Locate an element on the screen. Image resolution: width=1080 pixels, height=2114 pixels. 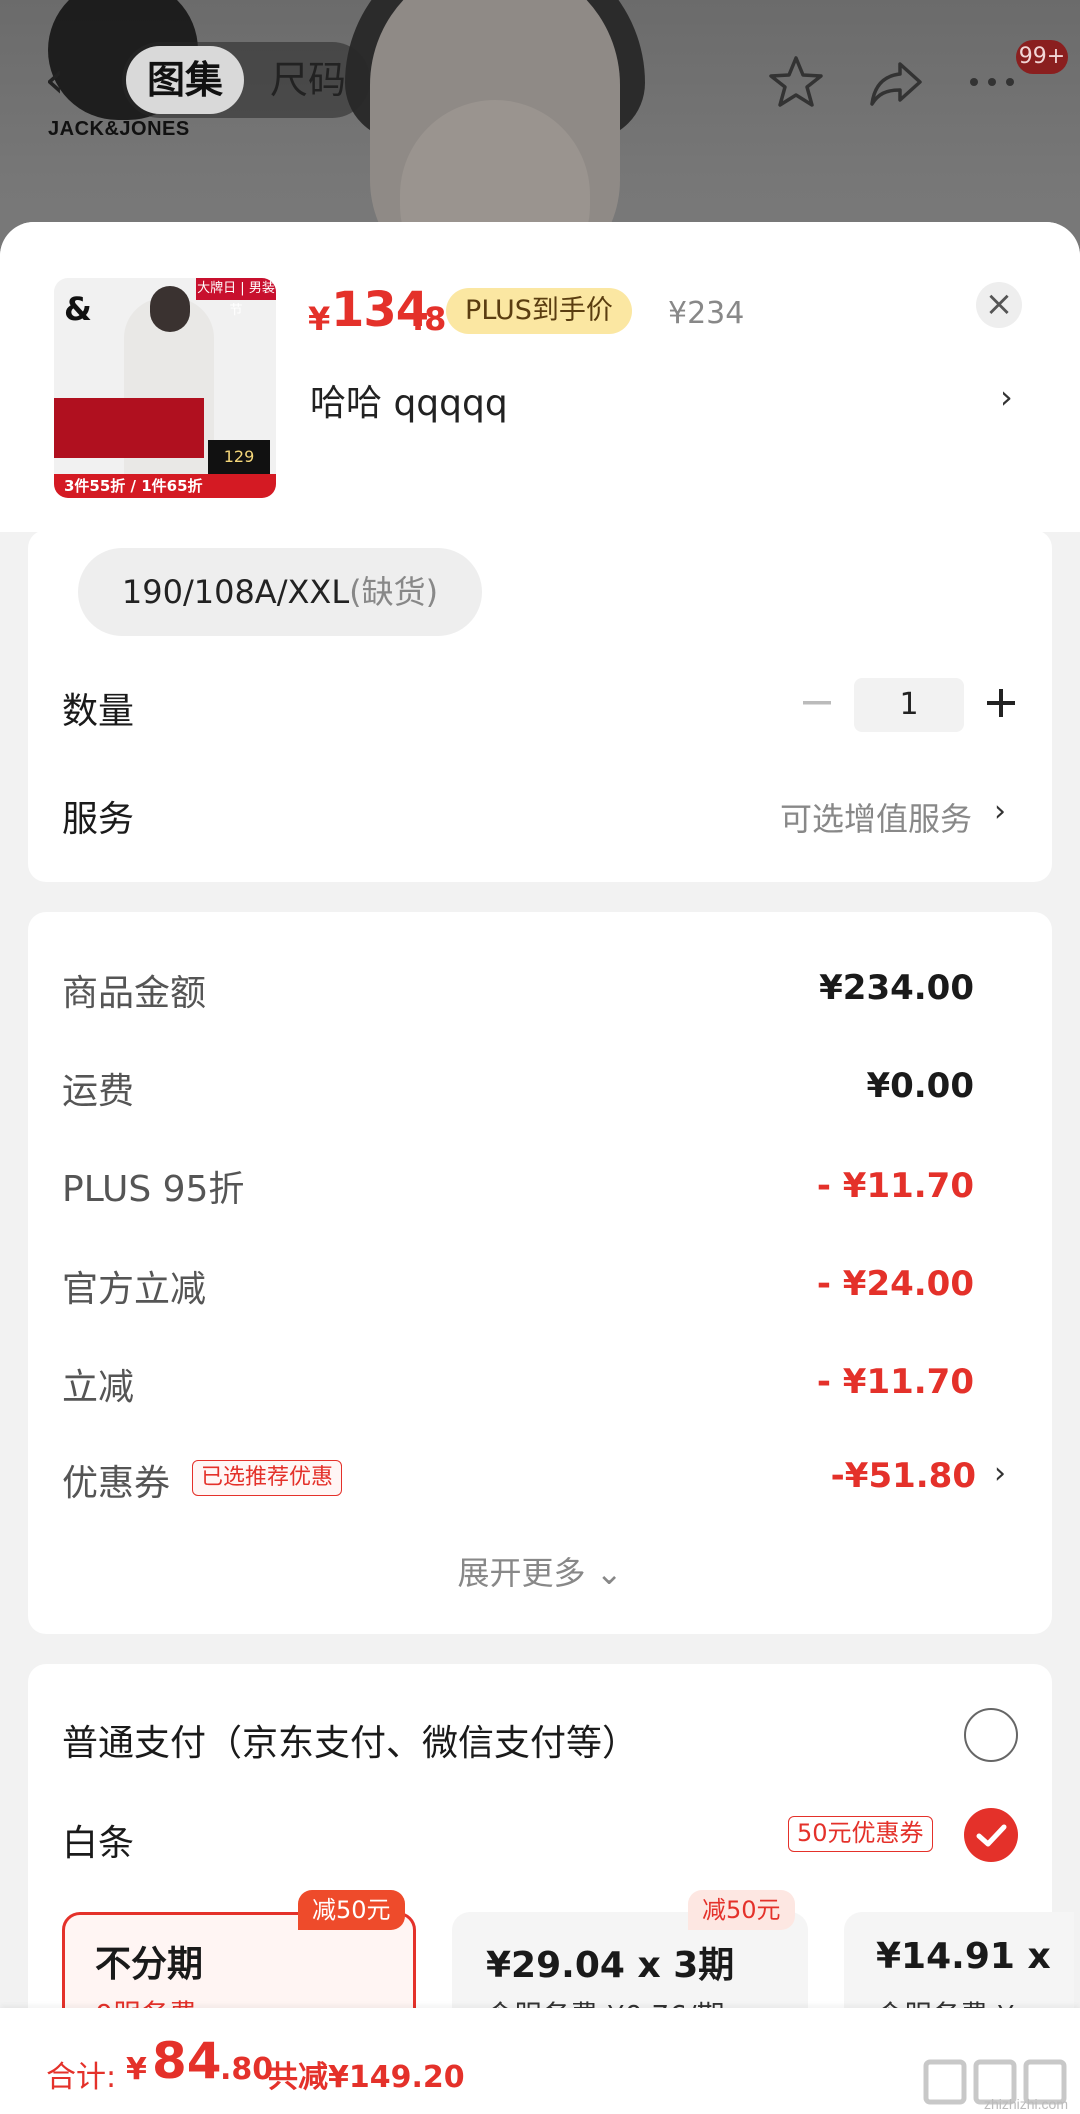
baitiao-coupon-tag: 50元优惠券 is located at coordinates (860, 1834).